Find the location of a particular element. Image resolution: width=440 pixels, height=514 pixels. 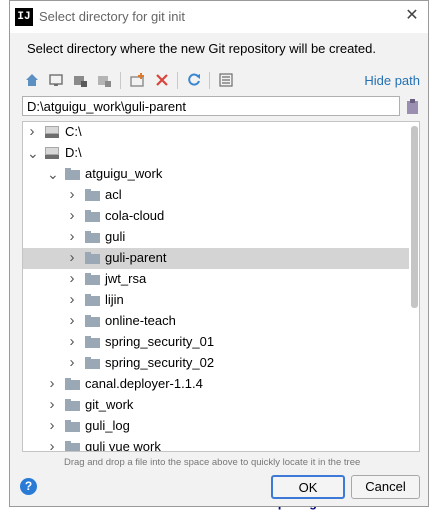

ok-button: OK is located at coordinates (308, 487).